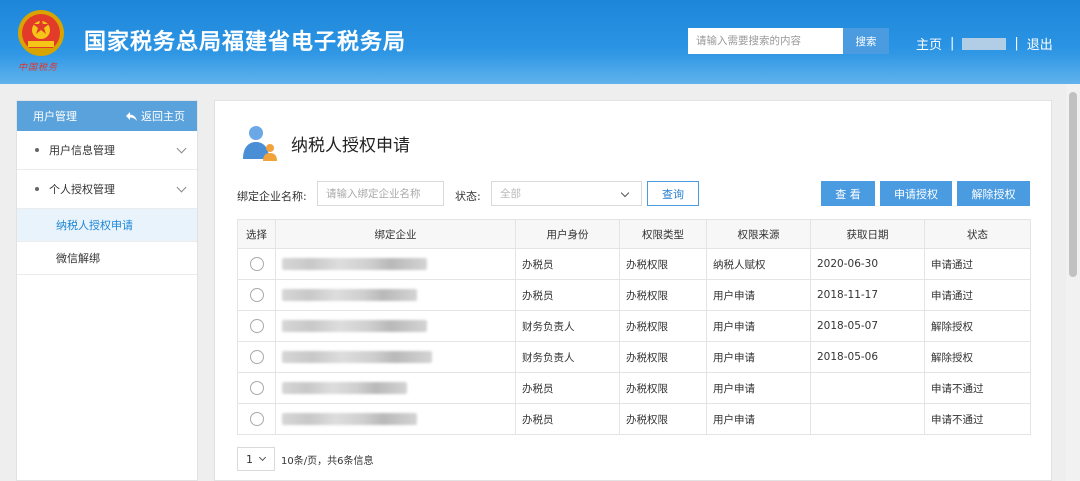  What do you see at coordinates (395, 234) in the screenshot?
I see `column-header: 绑定企业` at bounding box center [395, 234].